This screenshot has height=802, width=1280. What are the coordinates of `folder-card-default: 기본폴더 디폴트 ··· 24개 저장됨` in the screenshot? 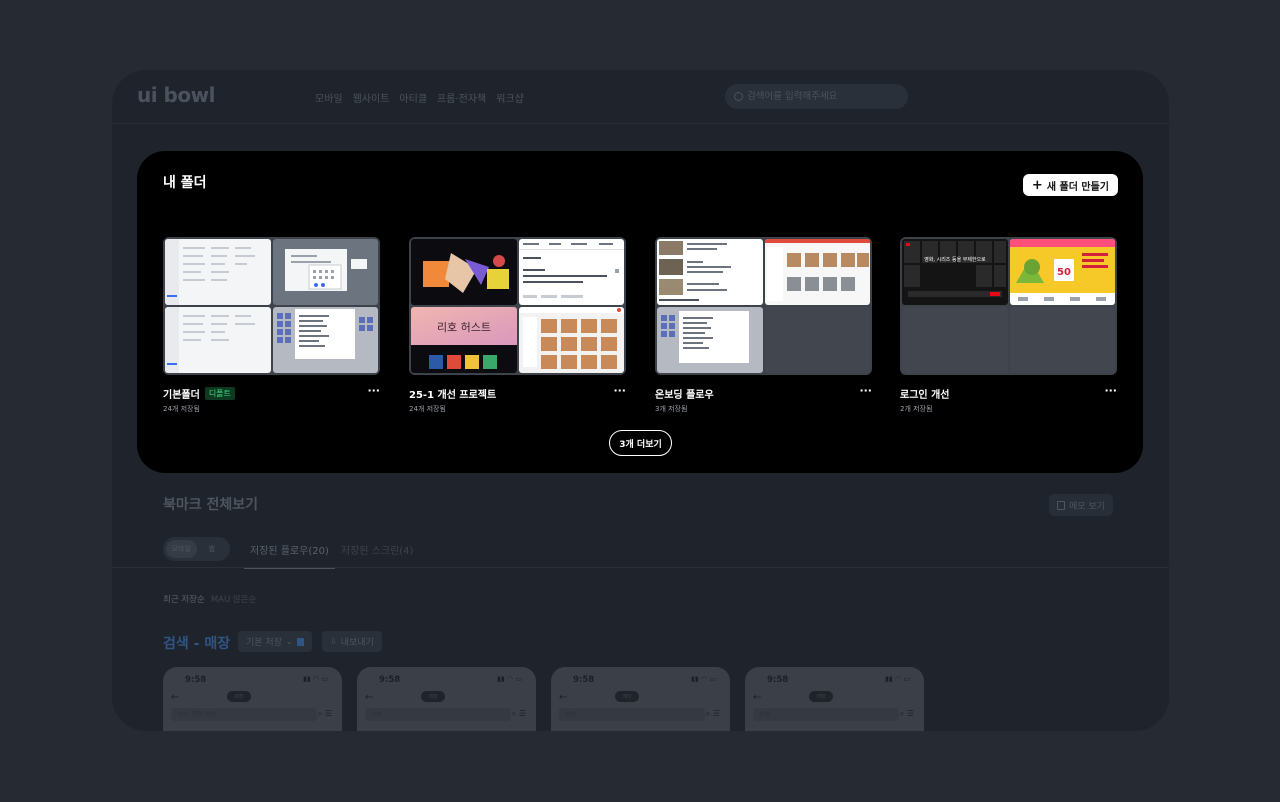 It's located at (271, 325).